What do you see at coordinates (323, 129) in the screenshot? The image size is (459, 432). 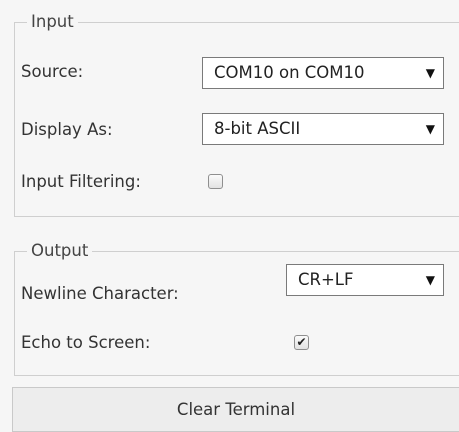 I see `display-as-dropdown: 8-bit ASCII ▼` at bounding box center [323, 129].